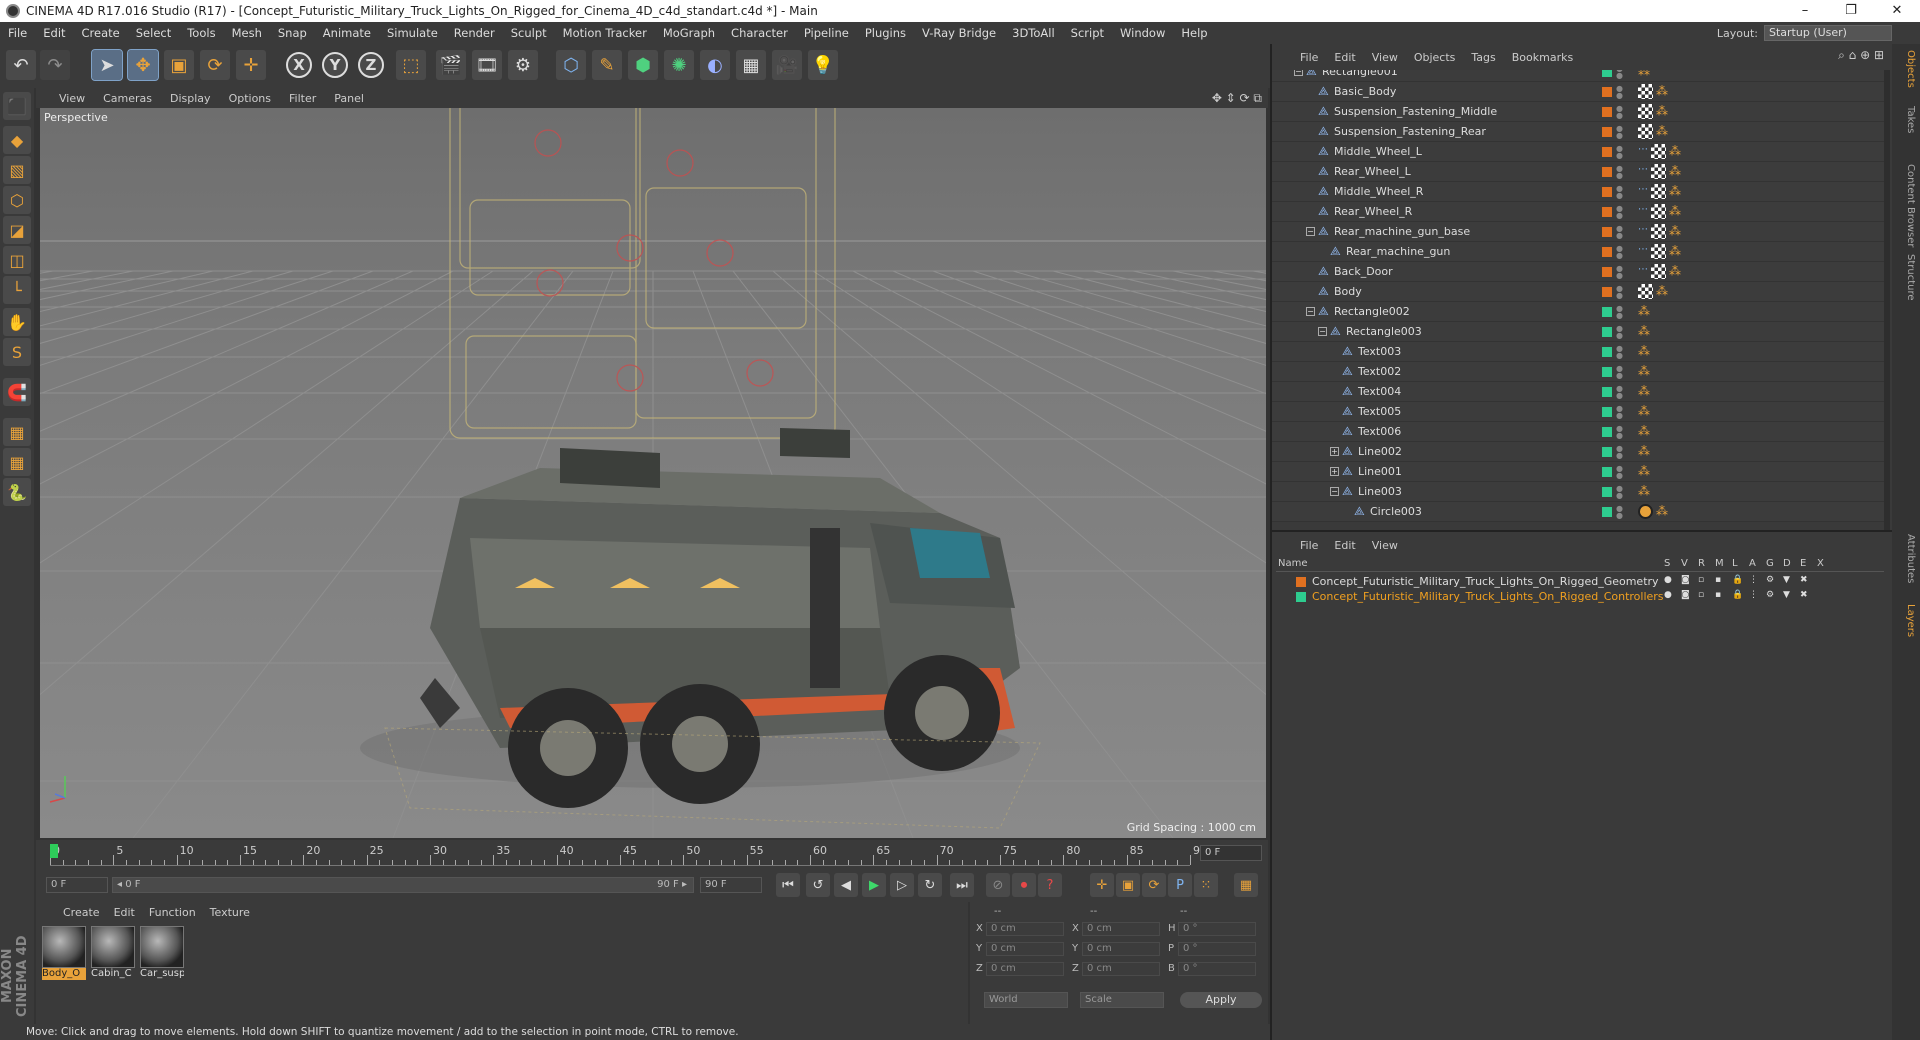 The image size is (1920, 1040). Describe the element at coordinates (846, 885) in the screenshot. I see `step-back-button: ◀` at that location.